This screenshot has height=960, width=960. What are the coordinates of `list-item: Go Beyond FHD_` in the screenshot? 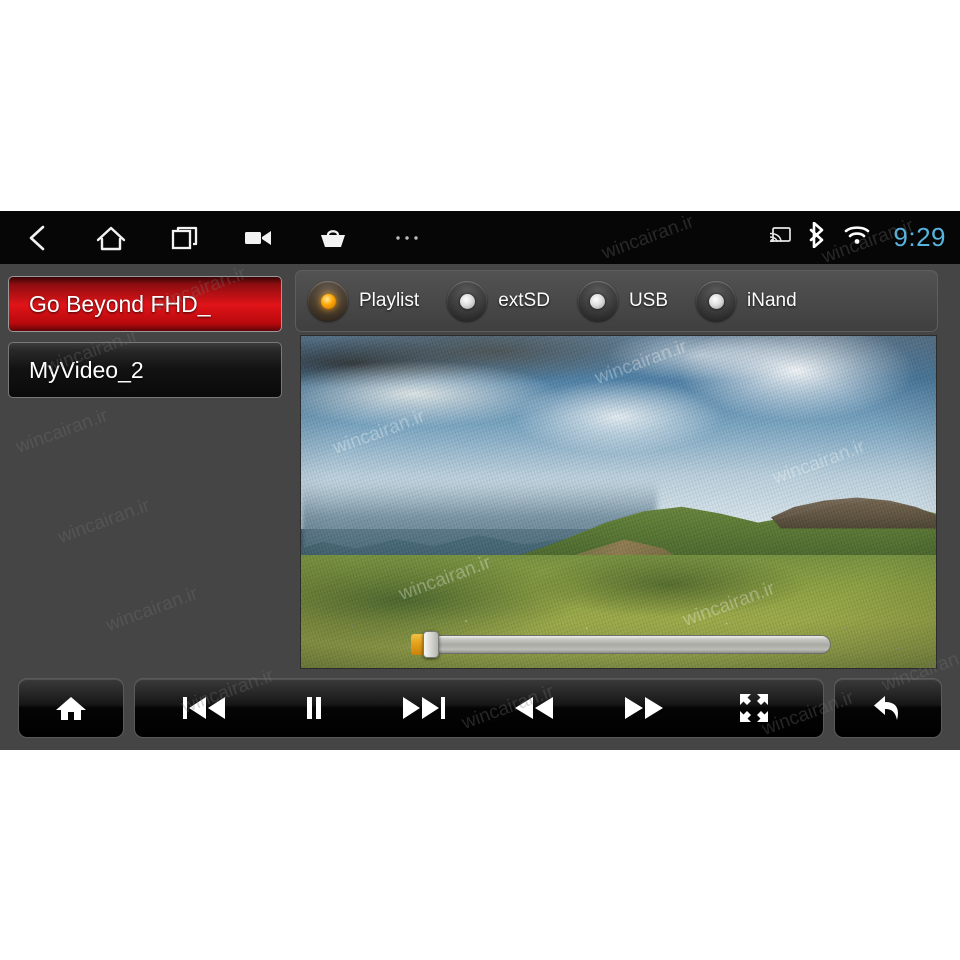 It's located at (145, 304).